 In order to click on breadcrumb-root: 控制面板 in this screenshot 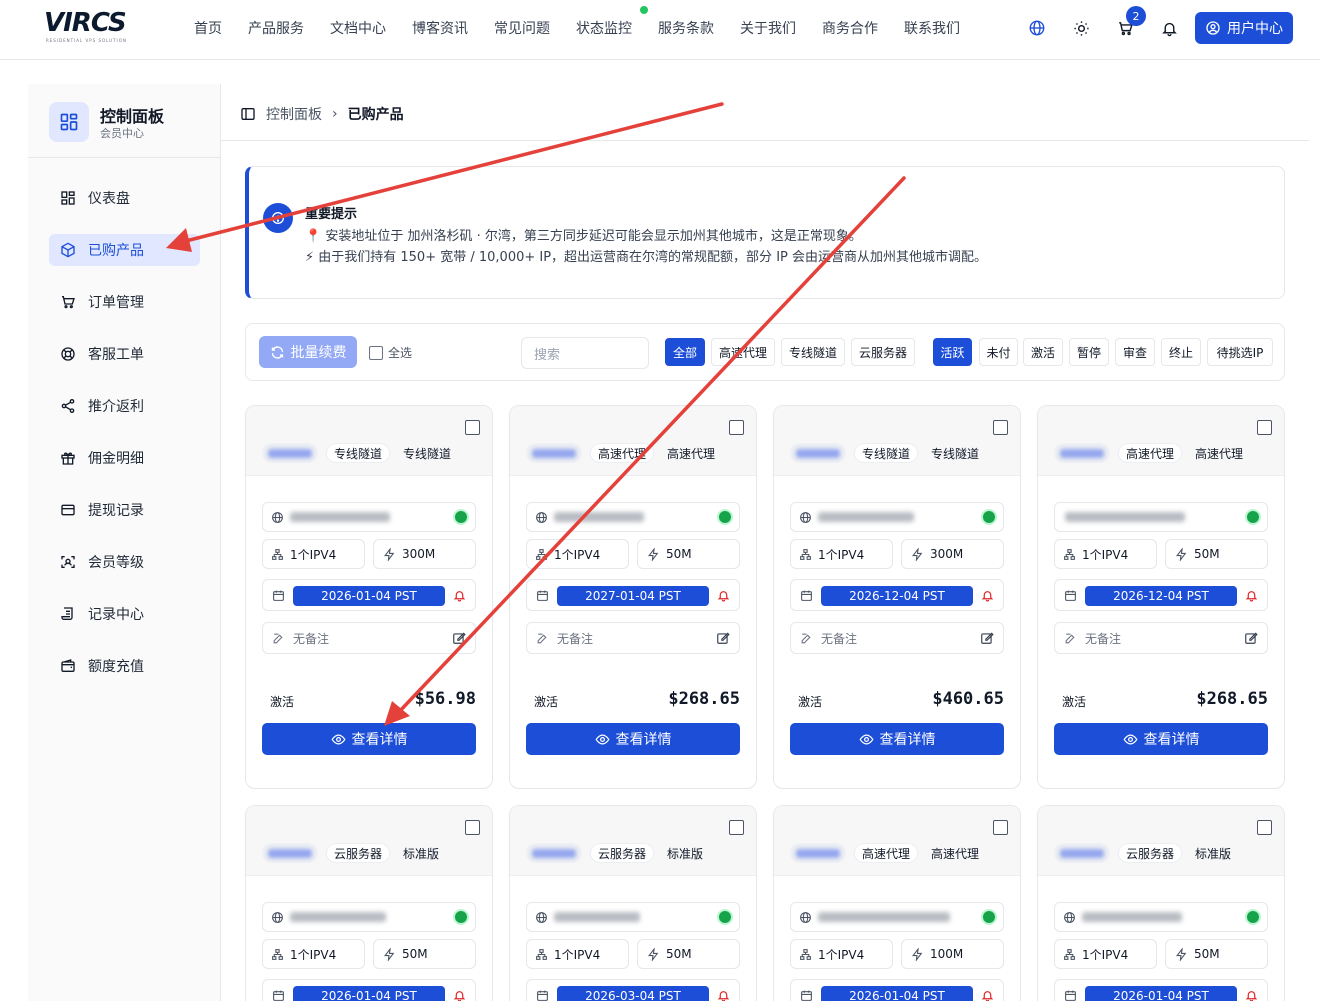, I will do `click(294, 114)`.